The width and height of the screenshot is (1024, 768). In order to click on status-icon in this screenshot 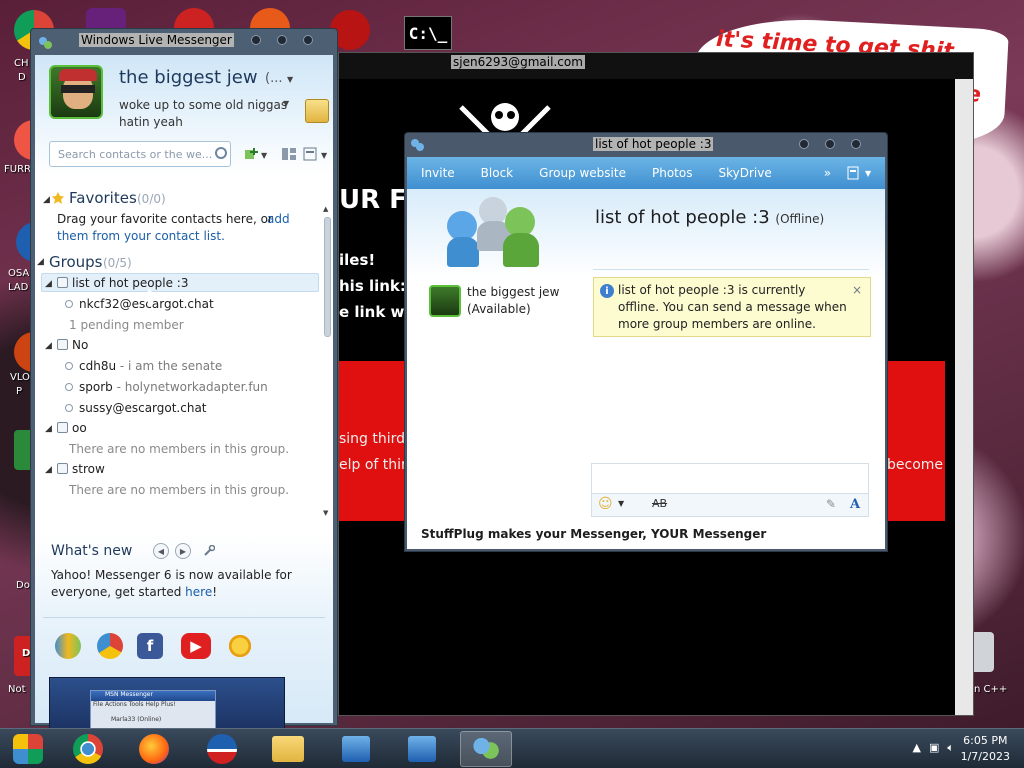, I will do `click(69, 408)`.